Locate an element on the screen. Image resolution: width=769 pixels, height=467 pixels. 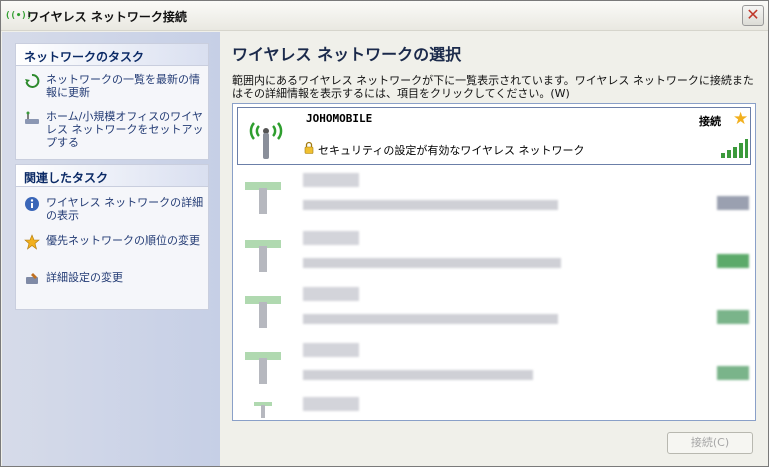
close-button: ✕ is located at coordinates (753, 15).